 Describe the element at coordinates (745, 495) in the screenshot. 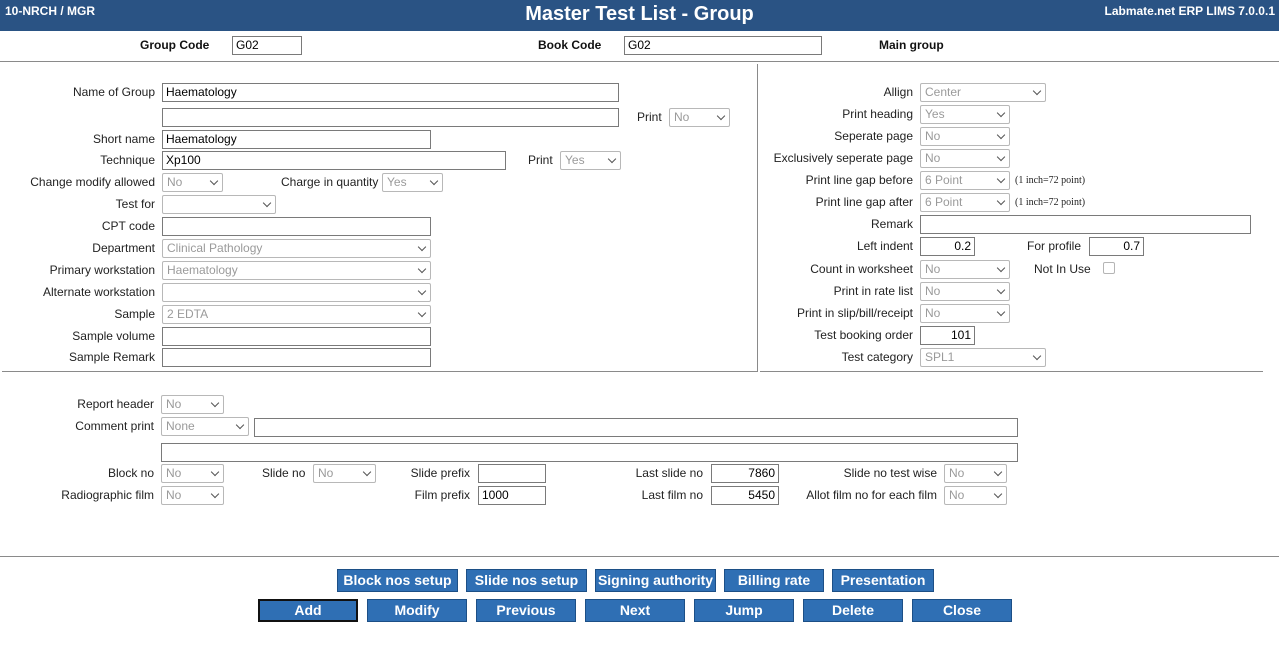

I see `last-film-input: 5450` at that location.